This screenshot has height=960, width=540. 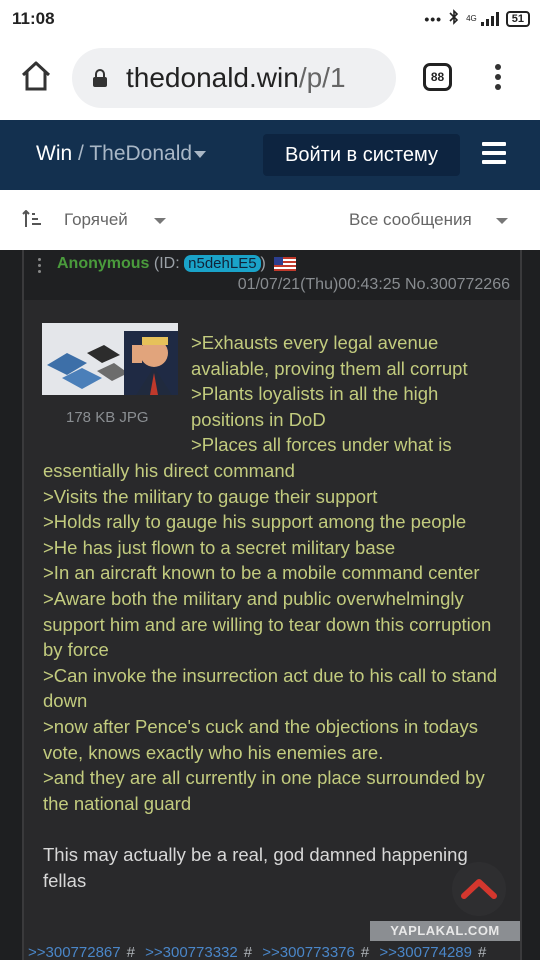 What do you see at coordinates (40, 266) in the screenshot?
I see `post-menu-icon` at bounding box center [40, 266].